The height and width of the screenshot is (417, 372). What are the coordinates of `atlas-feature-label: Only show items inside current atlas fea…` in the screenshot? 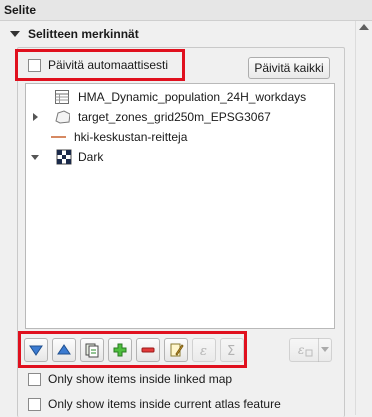 It's located at (164, 404).